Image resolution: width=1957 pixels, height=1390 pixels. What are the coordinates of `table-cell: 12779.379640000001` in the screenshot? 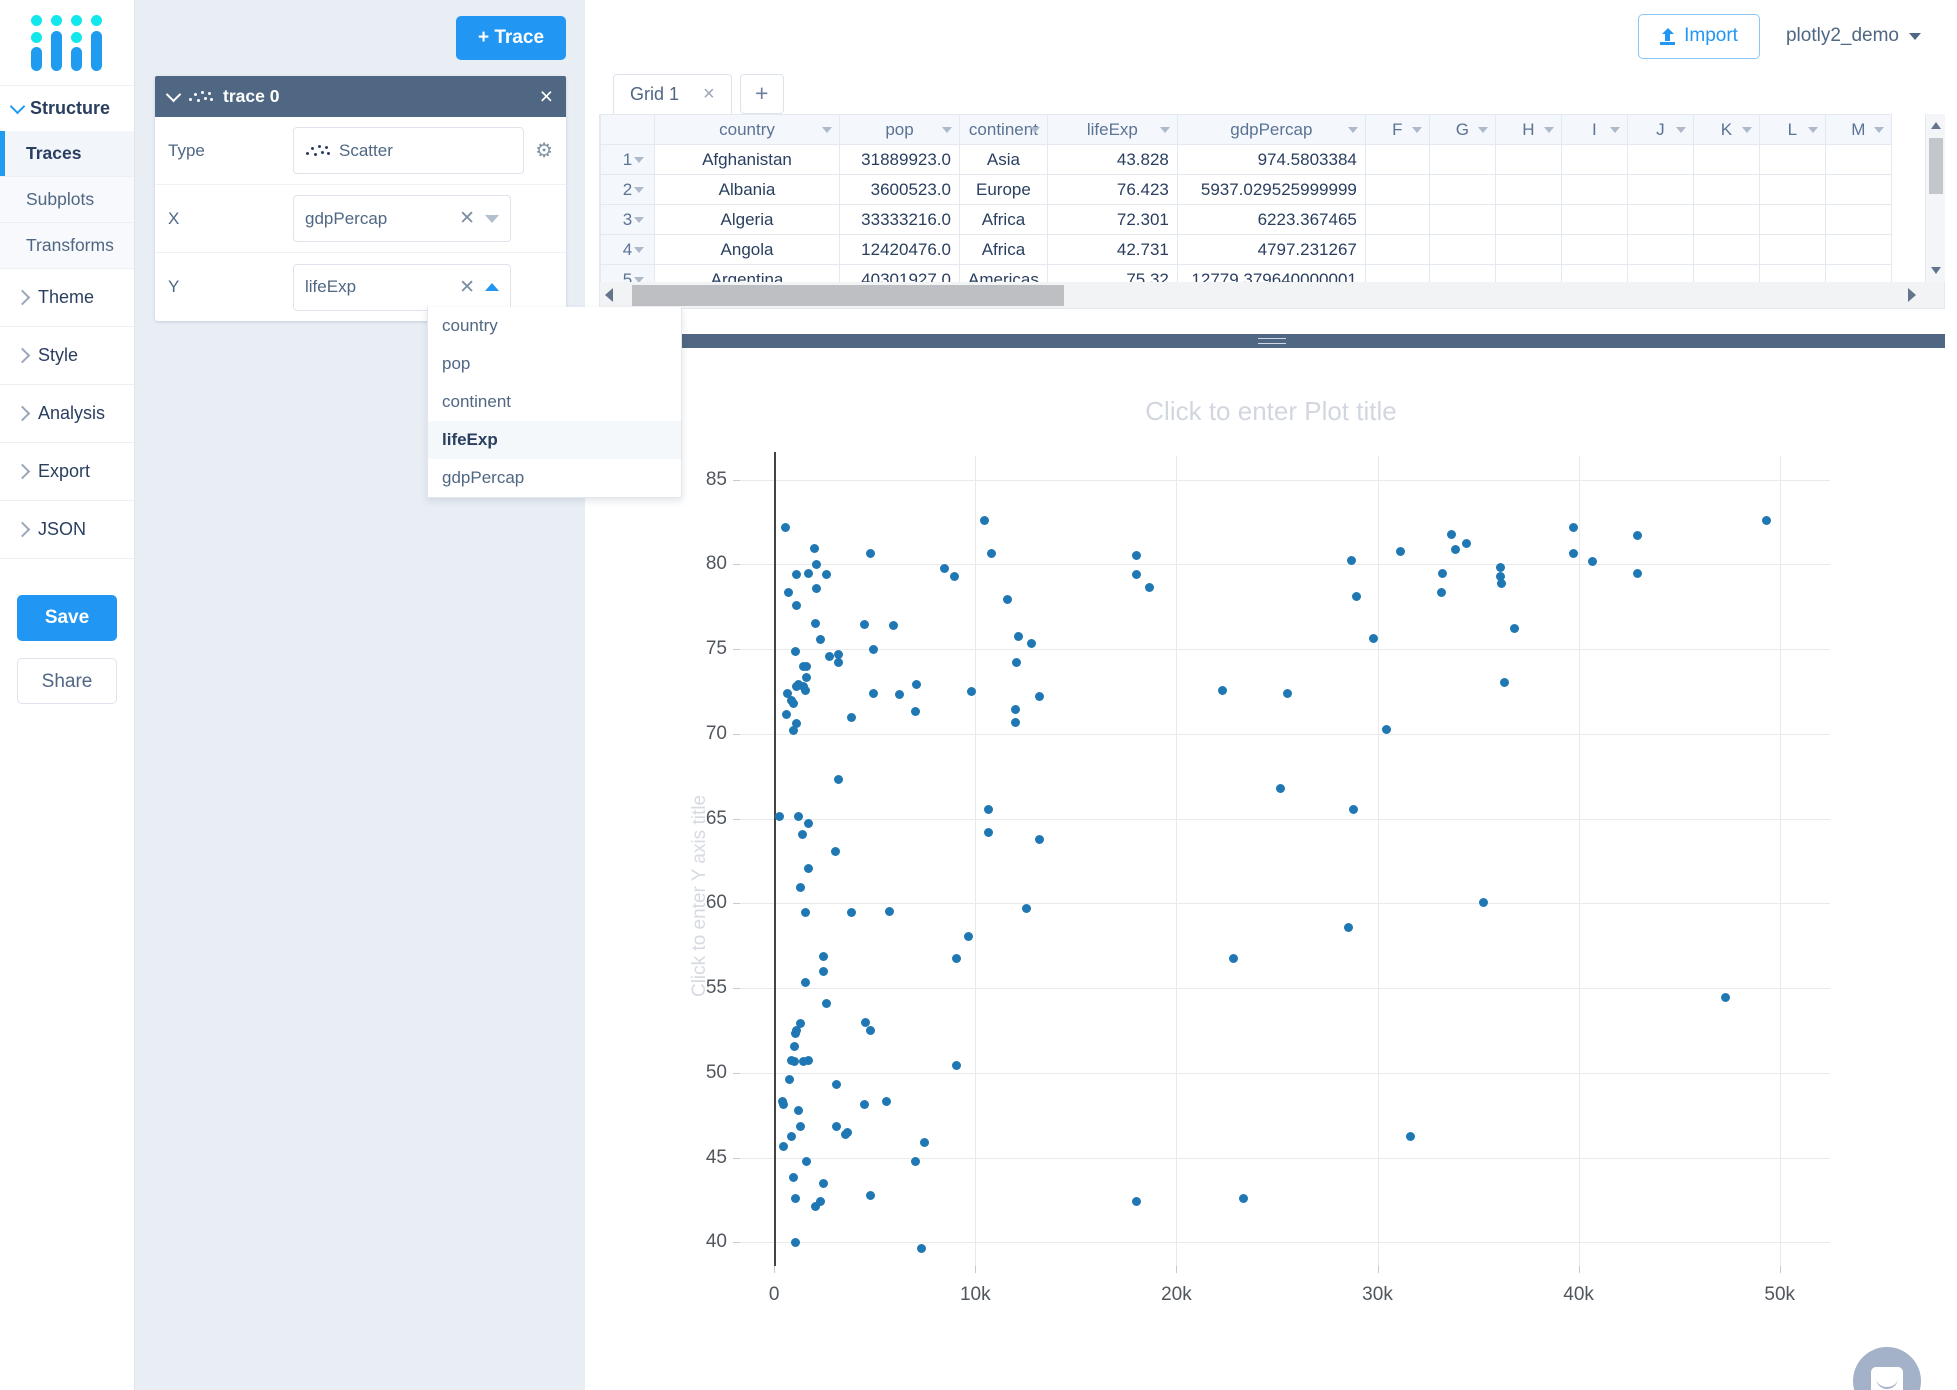 It's located at (1271, 273).